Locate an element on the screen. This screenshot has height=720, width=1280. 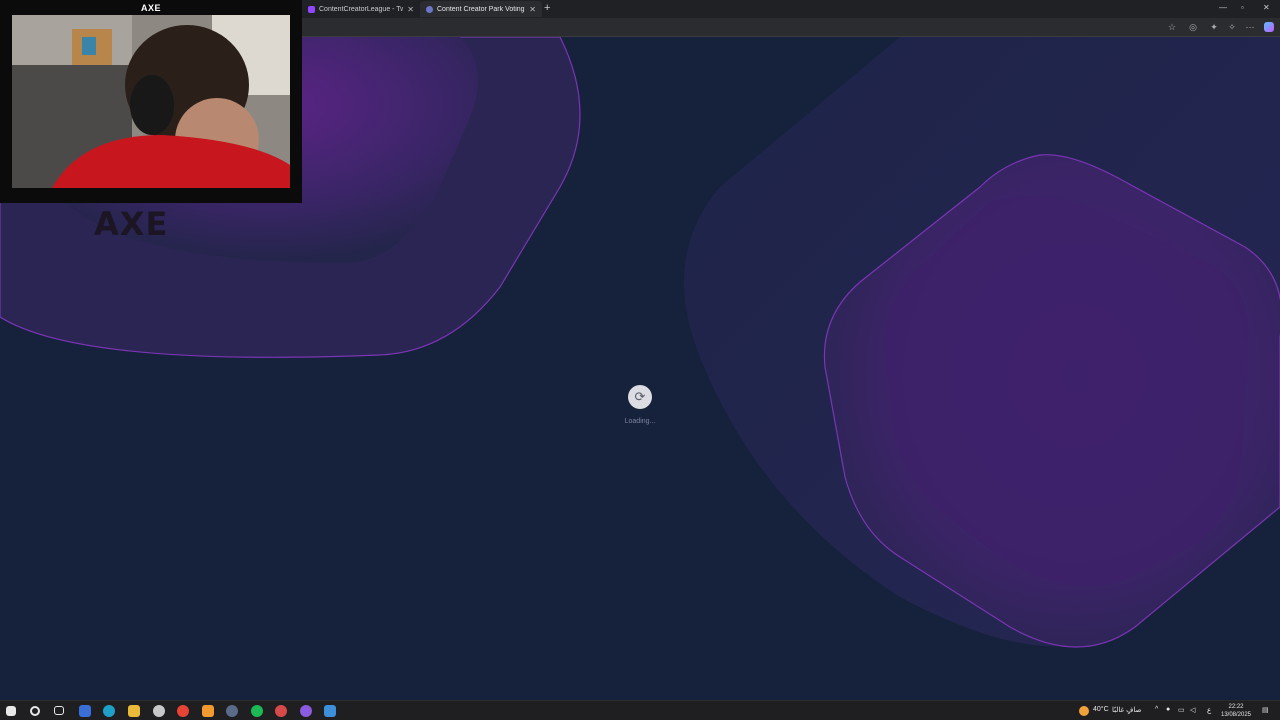
weather-description: صافٍ غالبًا is located at coordinates (1127, 710).